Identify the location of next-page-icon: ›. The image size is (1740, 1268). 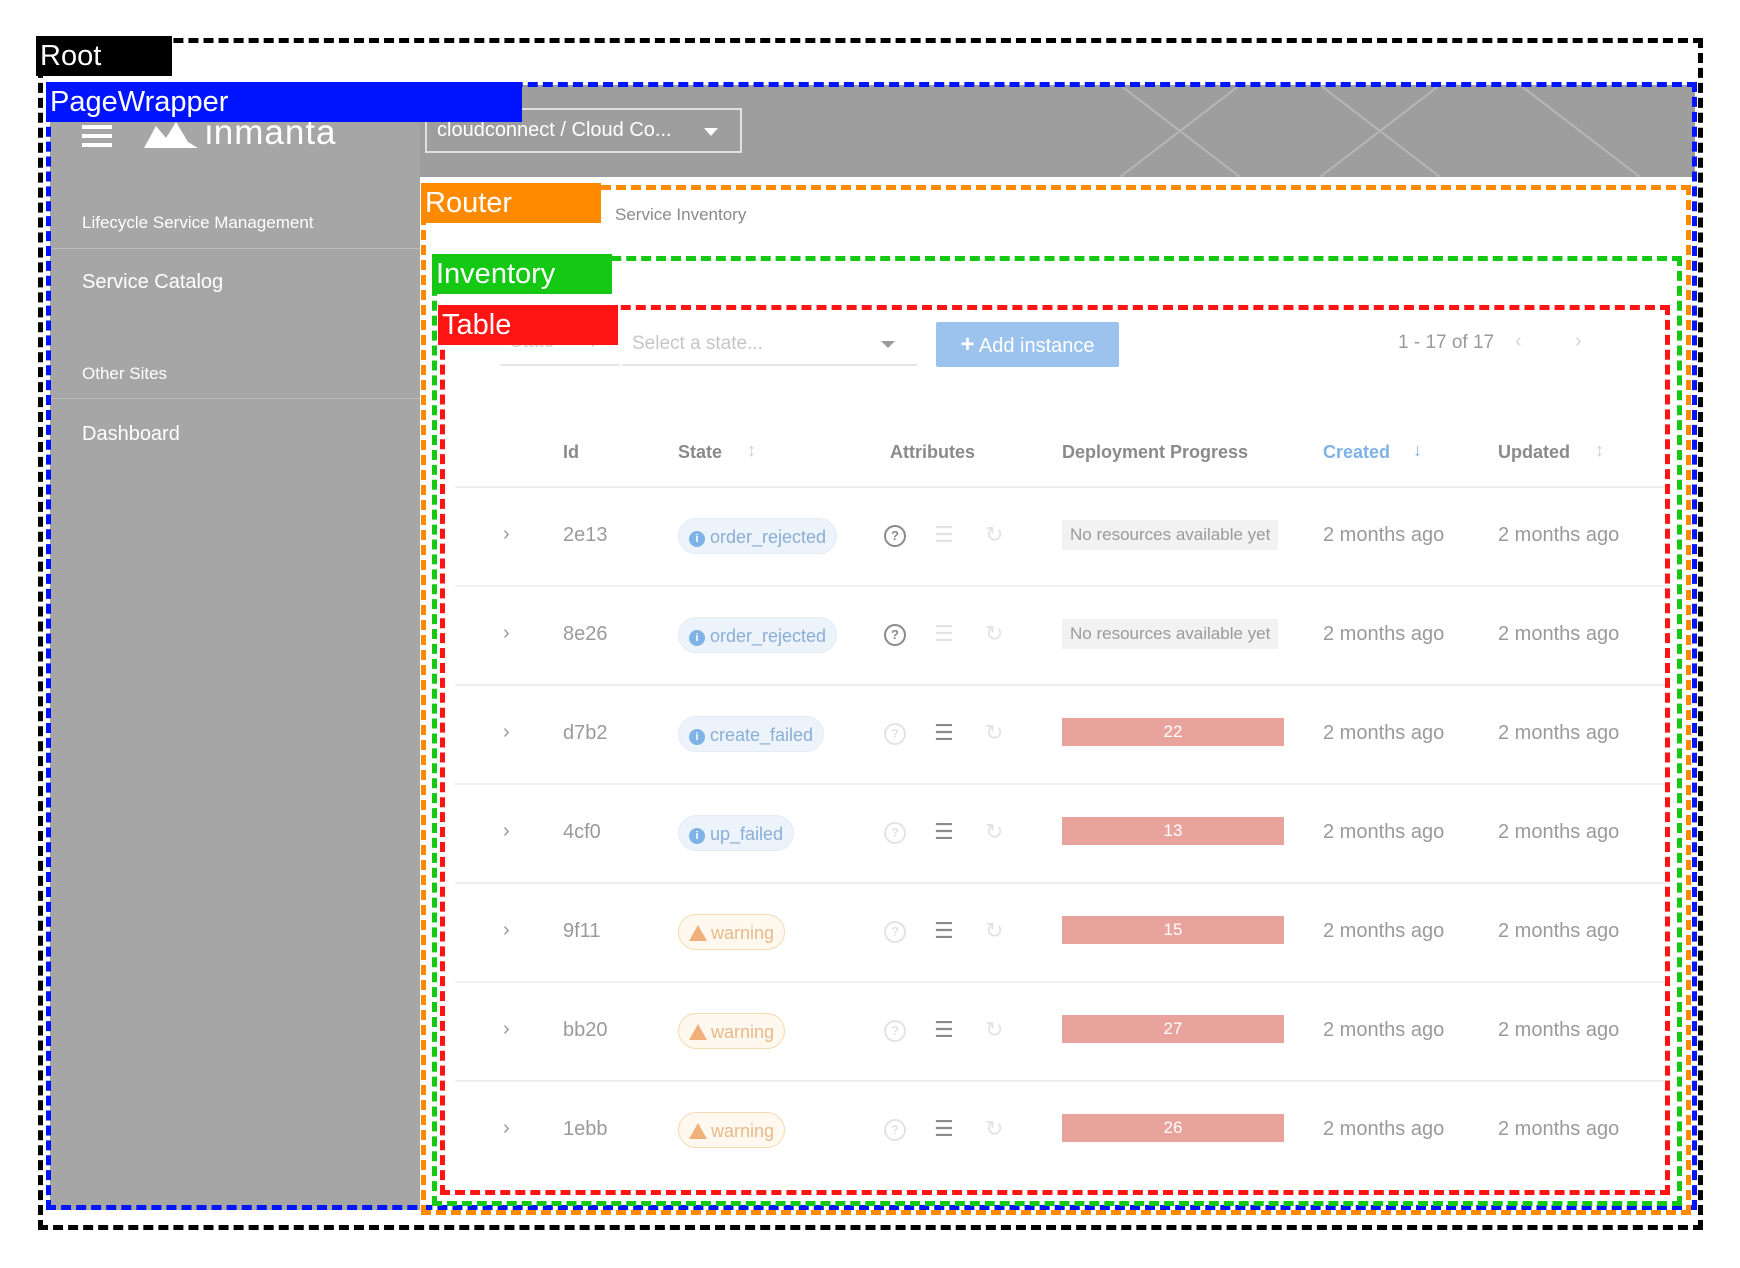
(1578, 341).